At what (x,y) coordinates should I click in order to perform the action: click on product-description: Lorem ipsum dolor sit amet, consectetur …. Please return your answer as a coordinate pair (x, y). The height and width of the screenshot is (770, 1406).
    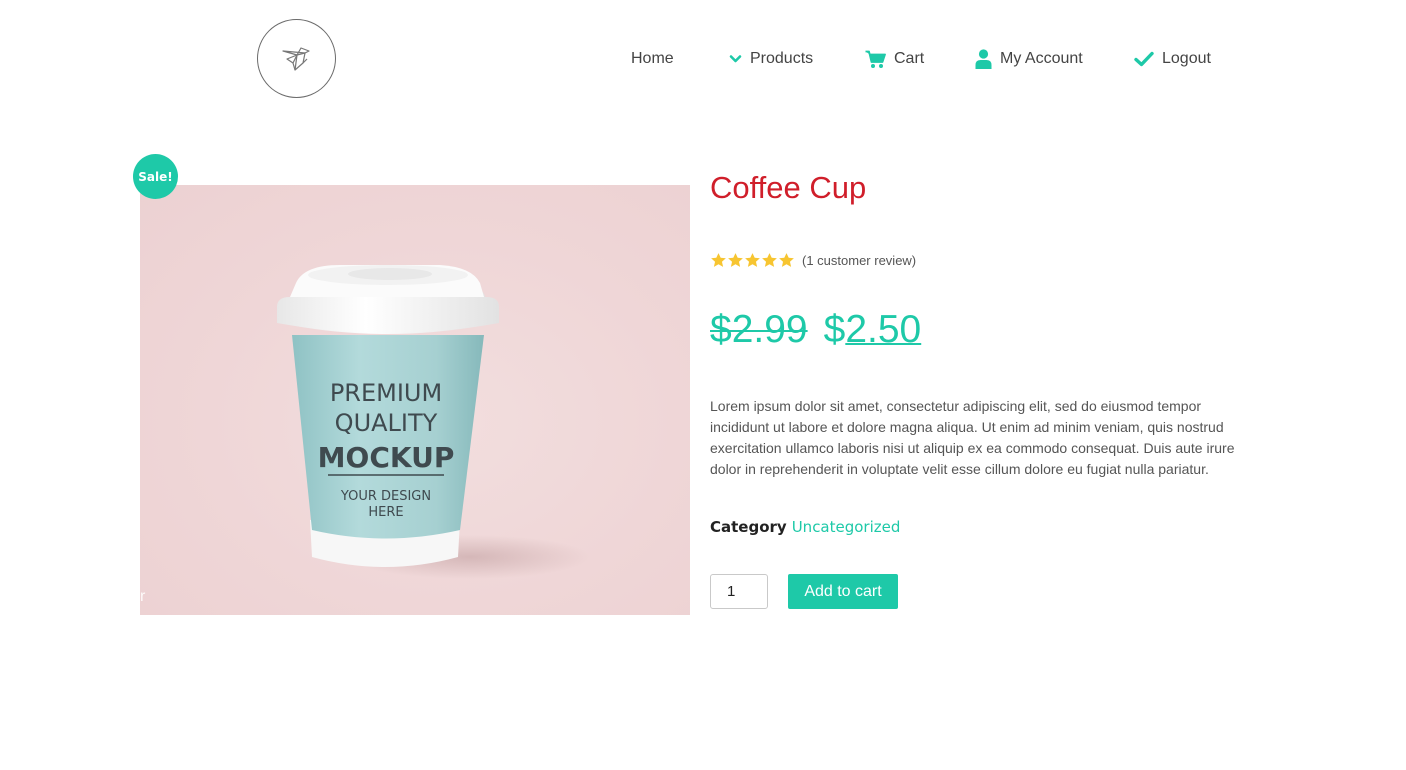
    Looking at the image, I should click on (972, 437).